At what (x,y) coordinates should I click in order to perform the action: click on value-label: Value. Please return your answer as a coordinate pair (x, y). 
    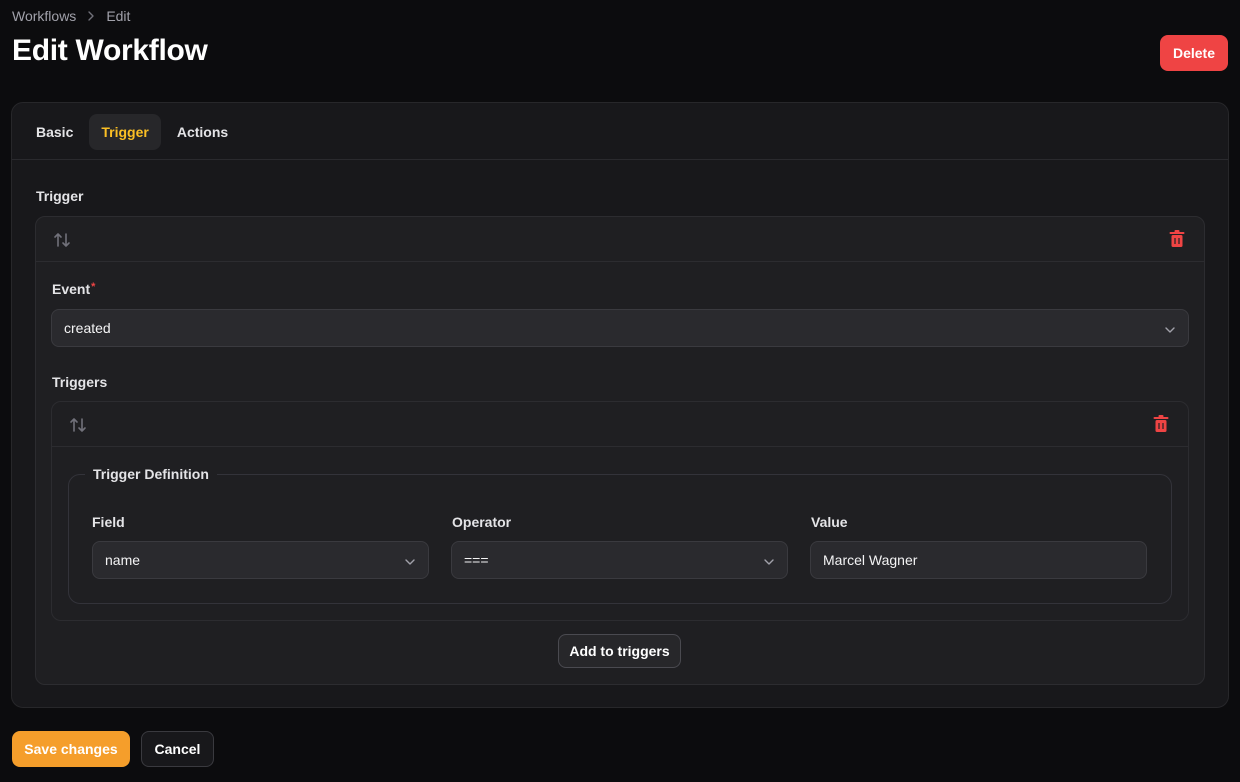
    Looking at the image, I should click on (829, 522).